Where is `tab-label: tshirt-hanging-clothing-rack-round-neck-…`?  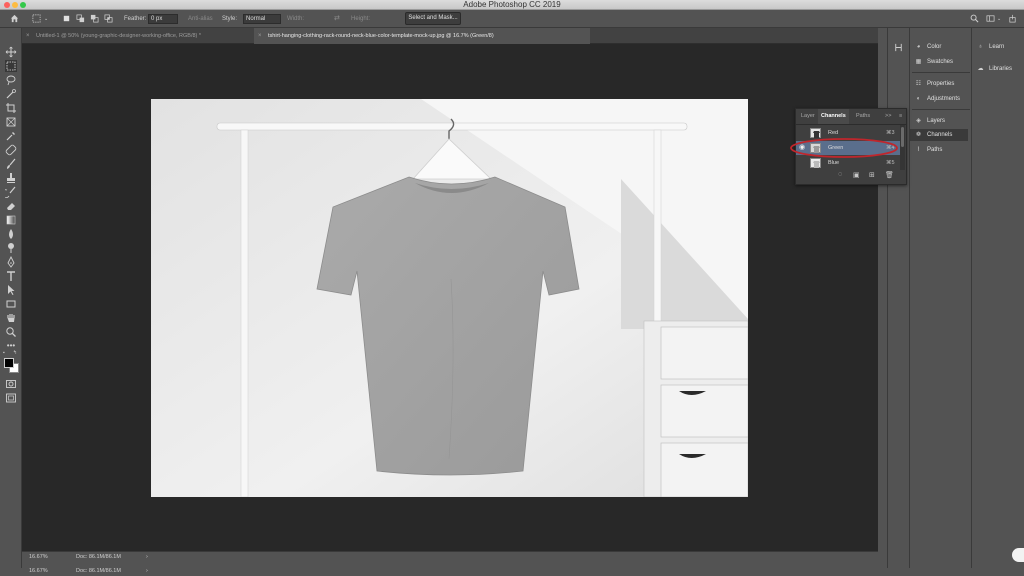
tab-label: tshirt-hanging-clothing-rack-round-neck-… is located at coordinates (381, 36).